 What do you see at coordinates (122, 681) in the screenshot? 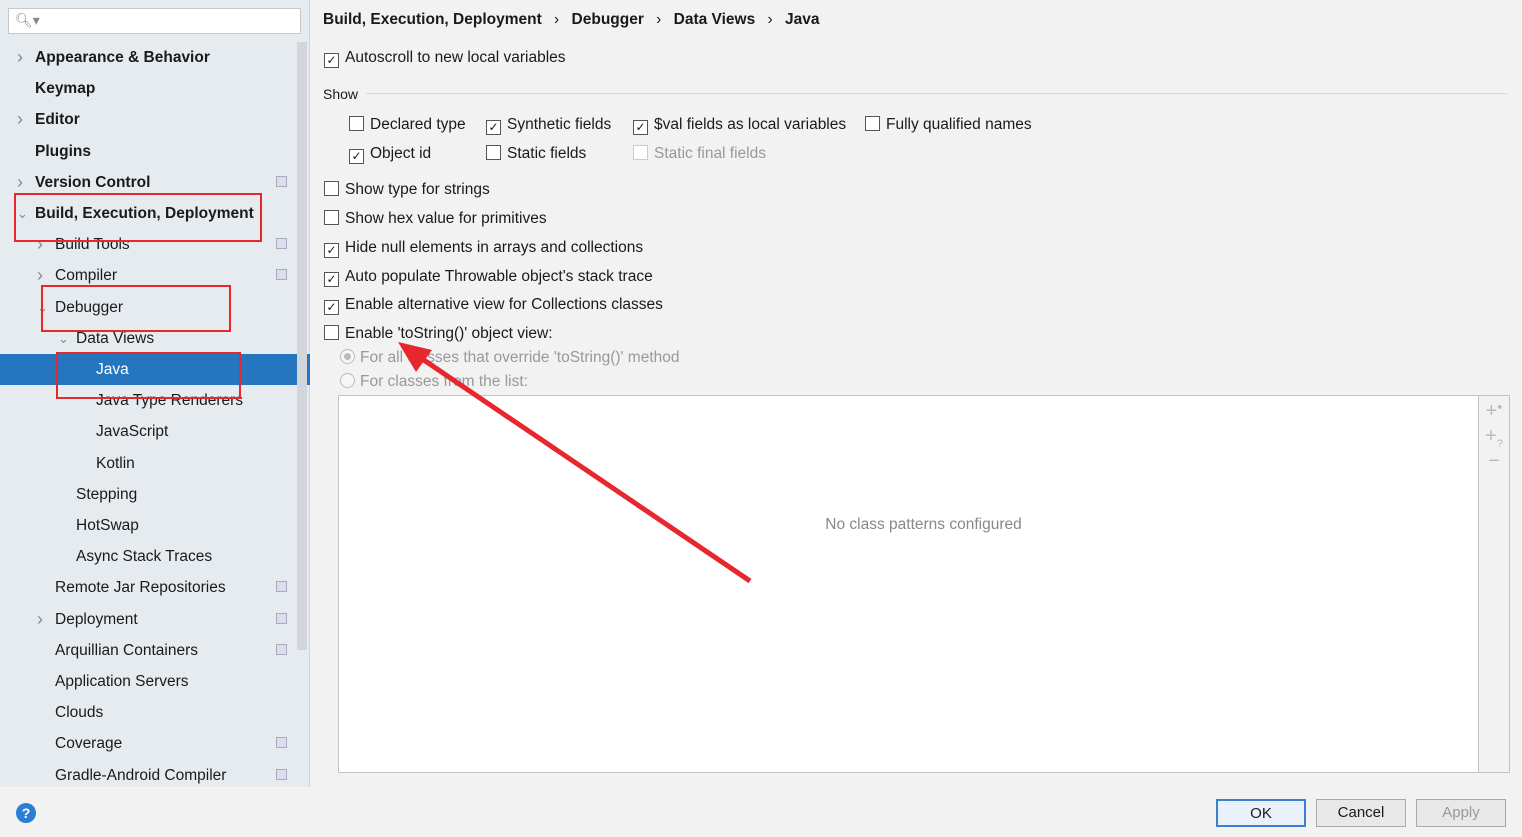
I see `sidebar-item-label: Application Servers` at bounding box center [122, 681].